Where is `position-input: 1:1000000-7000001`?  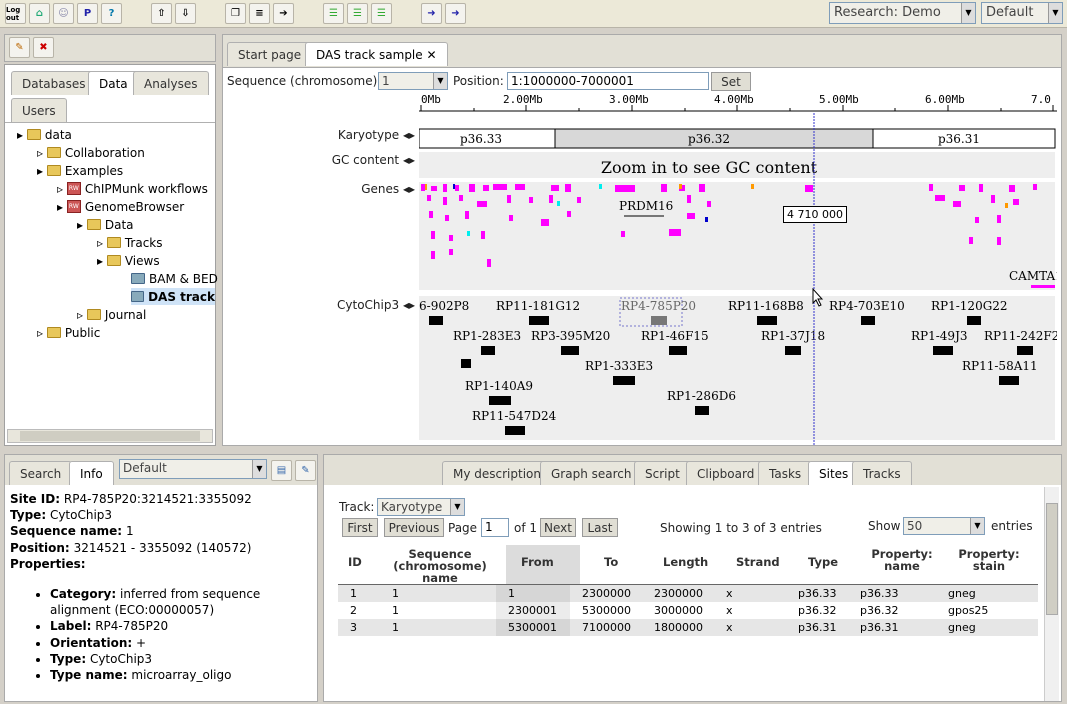 position-input: 1:1000000-7000001 is located at coordinates (608, 81).